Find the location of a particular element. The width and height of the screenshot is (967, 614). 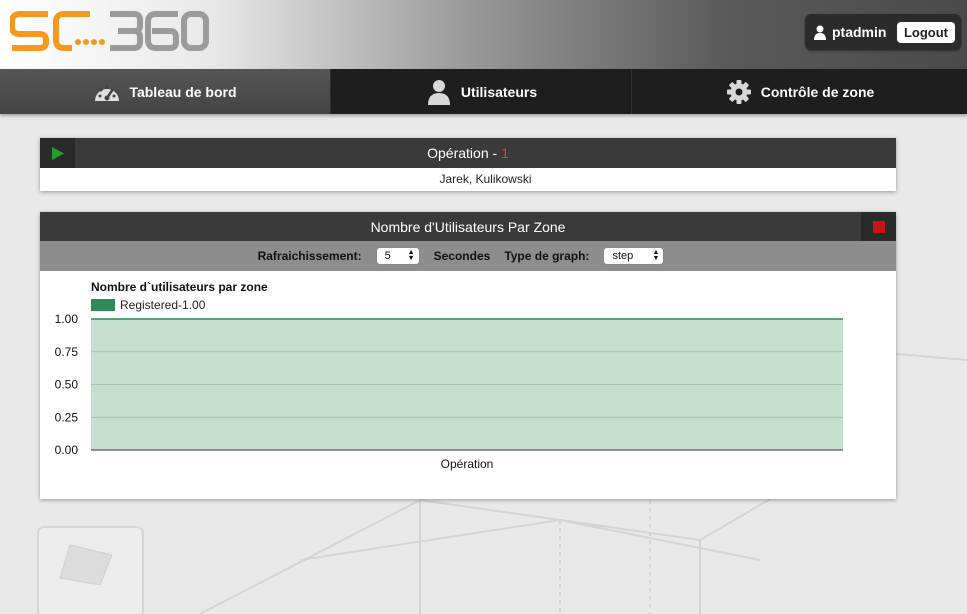

y-tick-label: 0.25 is located at coordinates (67, 417).